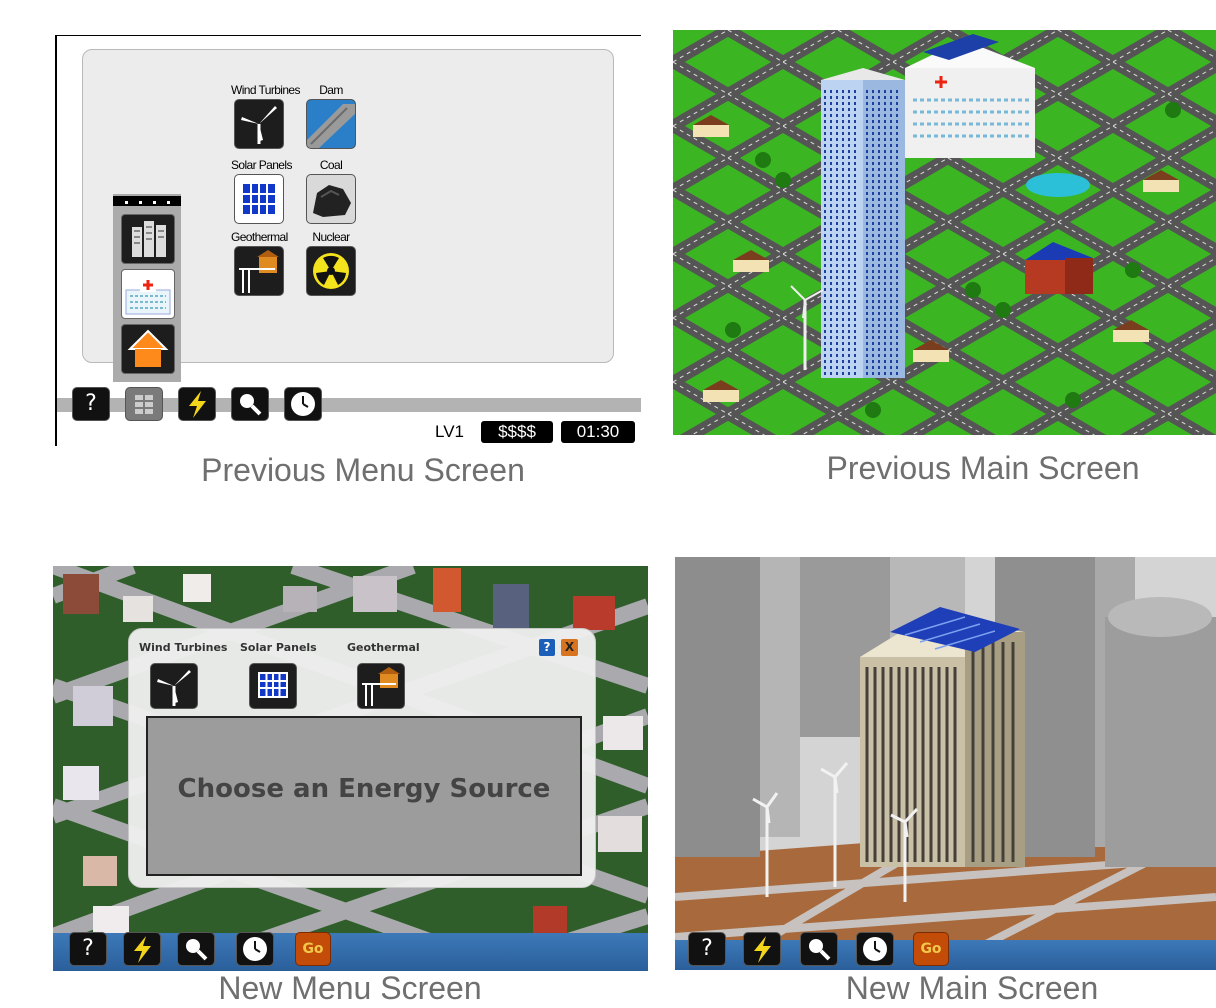 The height and width of the screenshot is (1008, 1216). Describe the element at coordinates (183, 647) in the screenshot. I see `source-label-wind-turbines: Wind Turbines` at that location.